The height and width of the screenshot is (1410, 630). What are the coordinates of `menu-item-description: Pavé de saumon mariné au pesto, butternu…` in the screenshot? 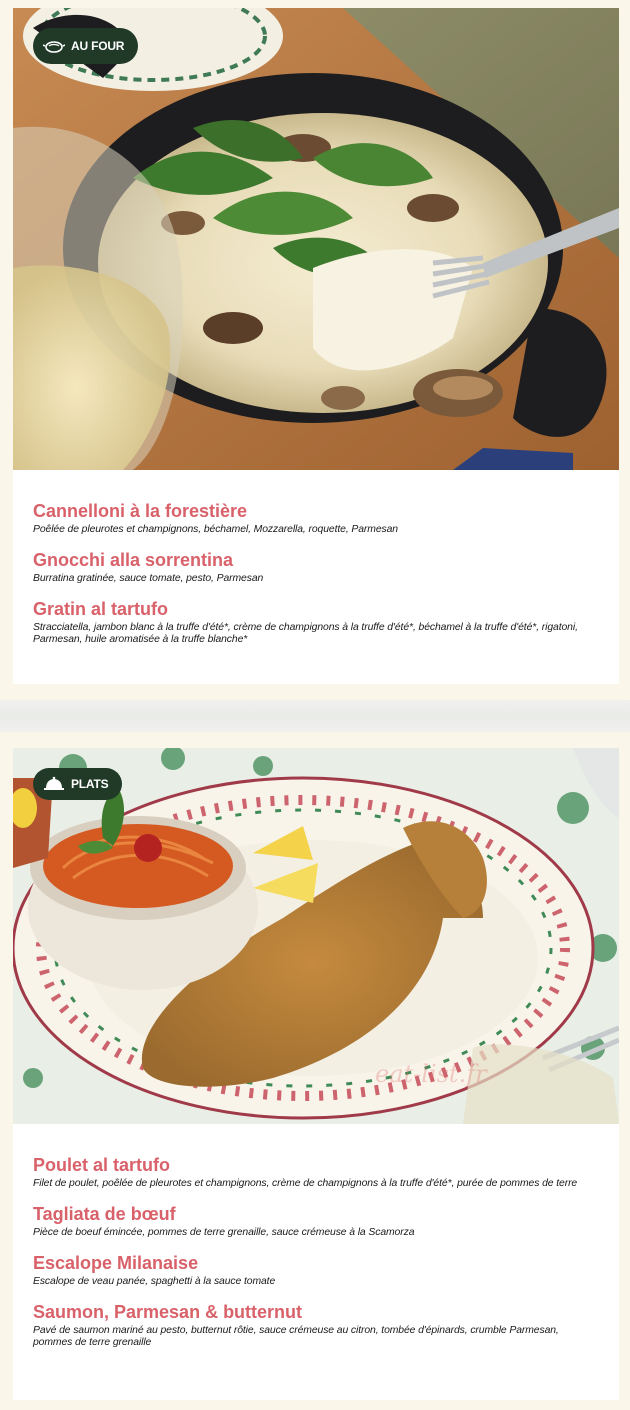 It's located at (296, 1336).